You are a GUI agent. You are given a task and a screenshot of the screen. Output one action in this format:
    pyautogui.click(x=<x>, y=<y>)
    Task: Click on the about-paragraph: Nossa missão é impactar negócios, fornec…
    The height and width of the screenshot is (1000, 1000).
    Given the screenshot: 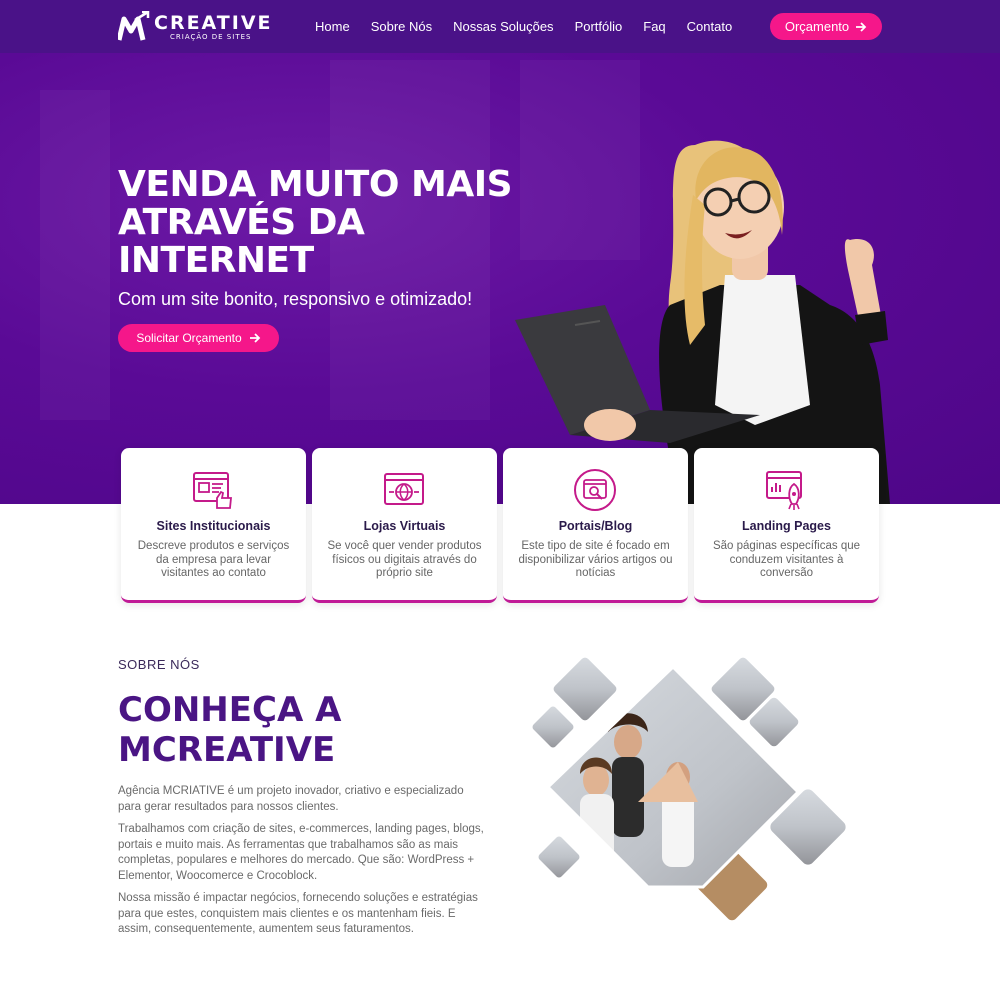 What is the action you would take?
    pyautogui.click(x=298, y=913)
    